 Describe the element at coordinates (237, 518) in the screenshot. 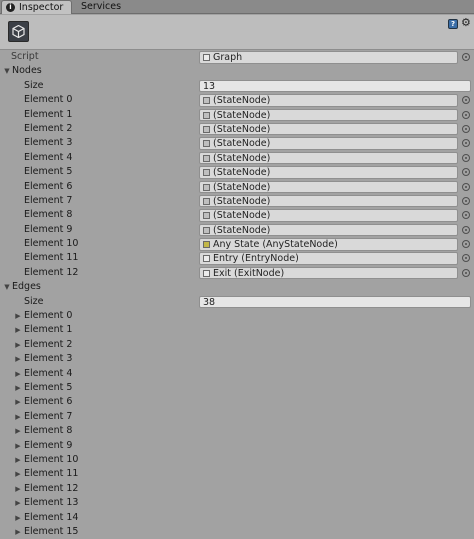

I see `edge-element-row: ▶ Element 14` at that location.